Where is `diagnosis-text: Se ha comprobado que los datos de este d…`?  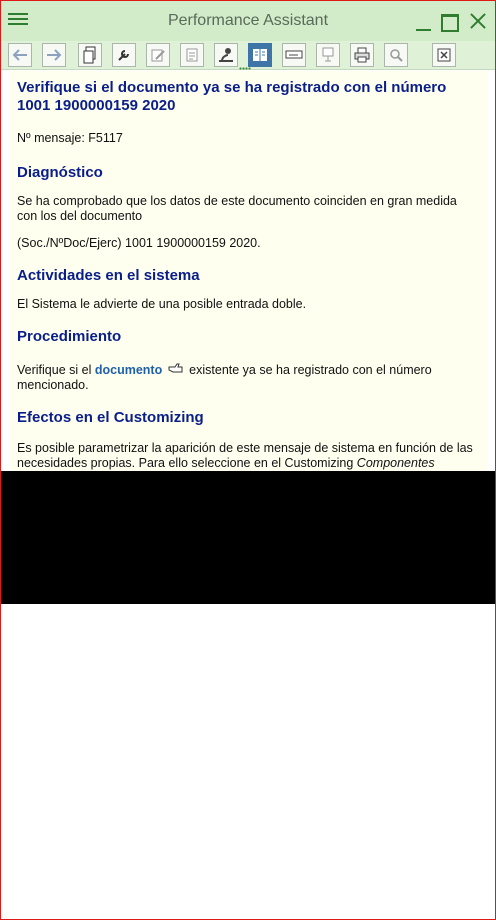
diagnosis-text: Se ha comprobado que los datos de este d… is located at coordinates (237, 208).